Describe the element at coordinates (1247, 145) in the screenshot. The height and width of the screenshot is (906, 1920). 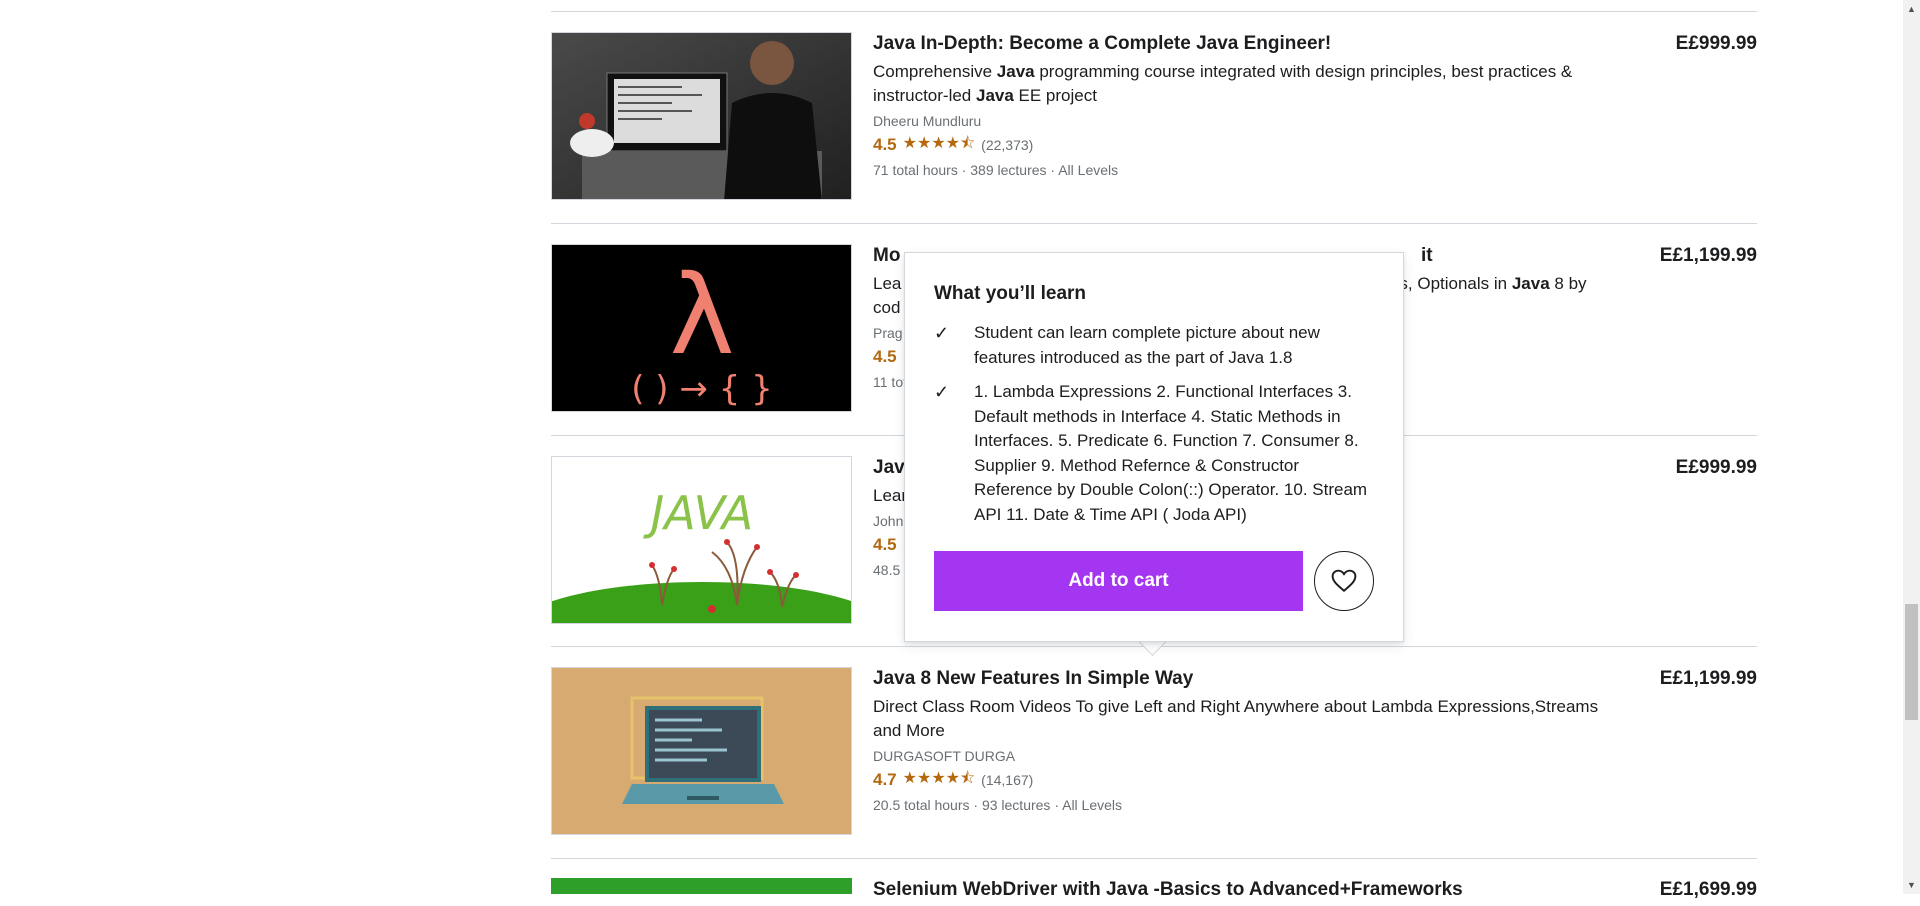
I see `course-rating: 4.5 ★★★★⯪ (22,373)` at that location.